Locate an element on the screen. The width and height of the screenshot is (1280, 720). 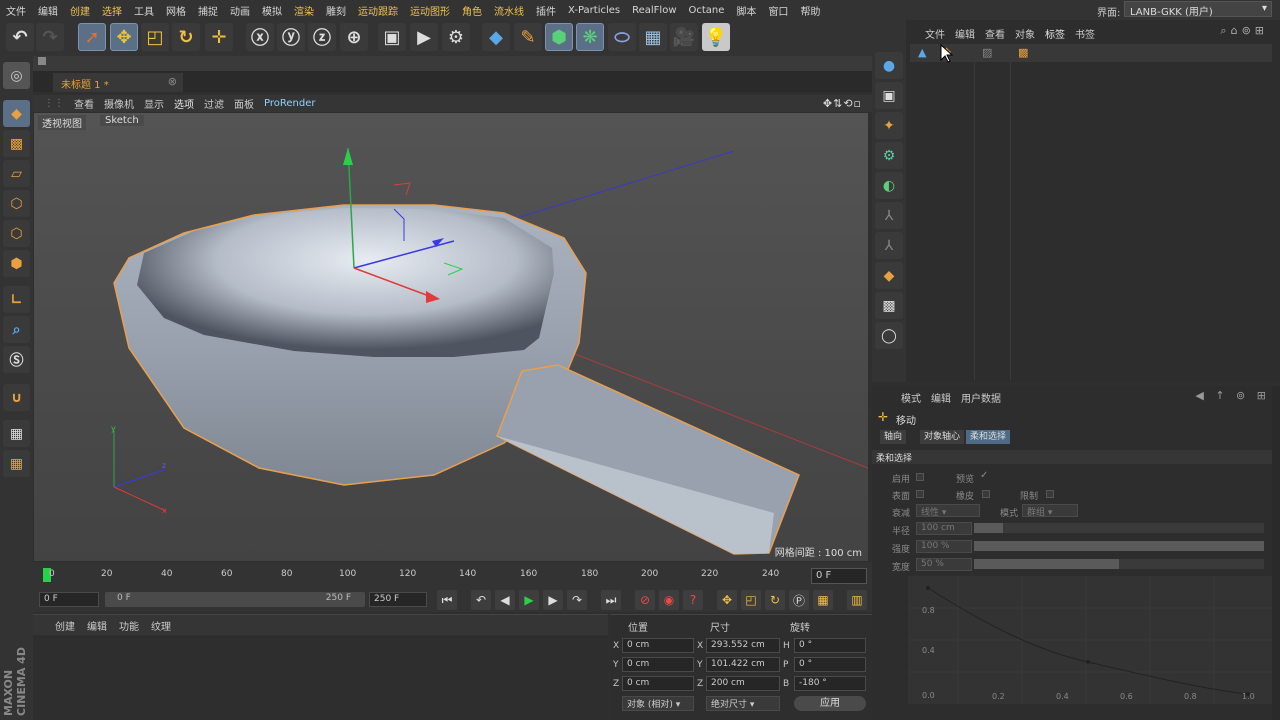
attribute-menu-edit: 编辑 is located at coordinates (941, 397).